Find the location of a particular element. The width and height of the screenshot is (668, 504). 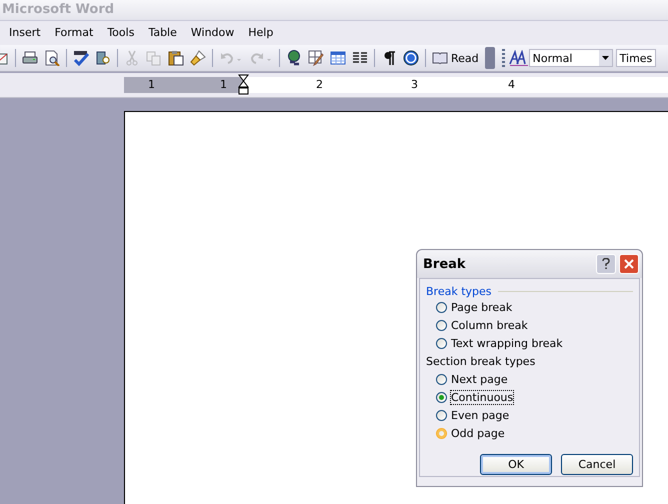

scissors-icon is located at coordinates (132, 58).